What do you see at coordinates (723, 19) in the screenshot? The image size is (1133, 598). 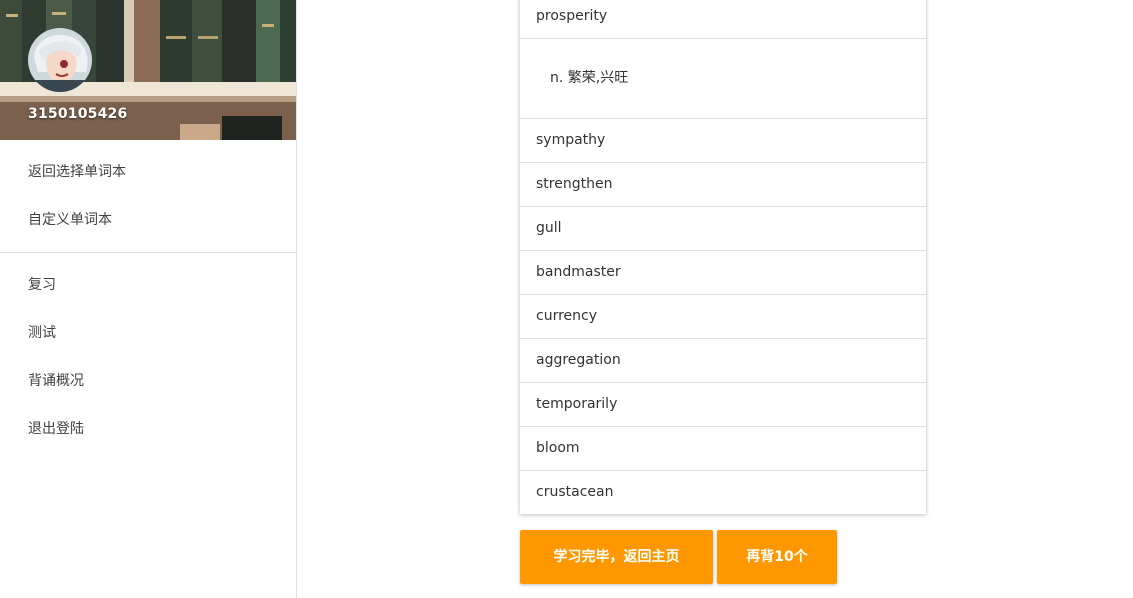 I see `word-item-expanded: prosperity` at bounding box center [723, 19].